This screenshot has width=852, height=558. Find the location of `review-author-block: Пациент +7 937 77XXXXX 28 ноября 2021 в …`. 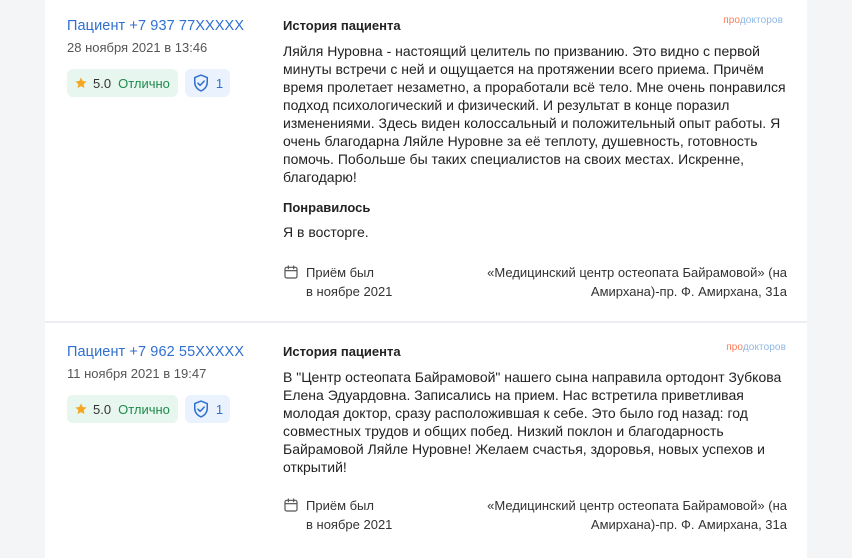

review-author-block: Пациент +7 937 77XXXXX 28 ноября 2021 в … is located at coordinates (167, 57).